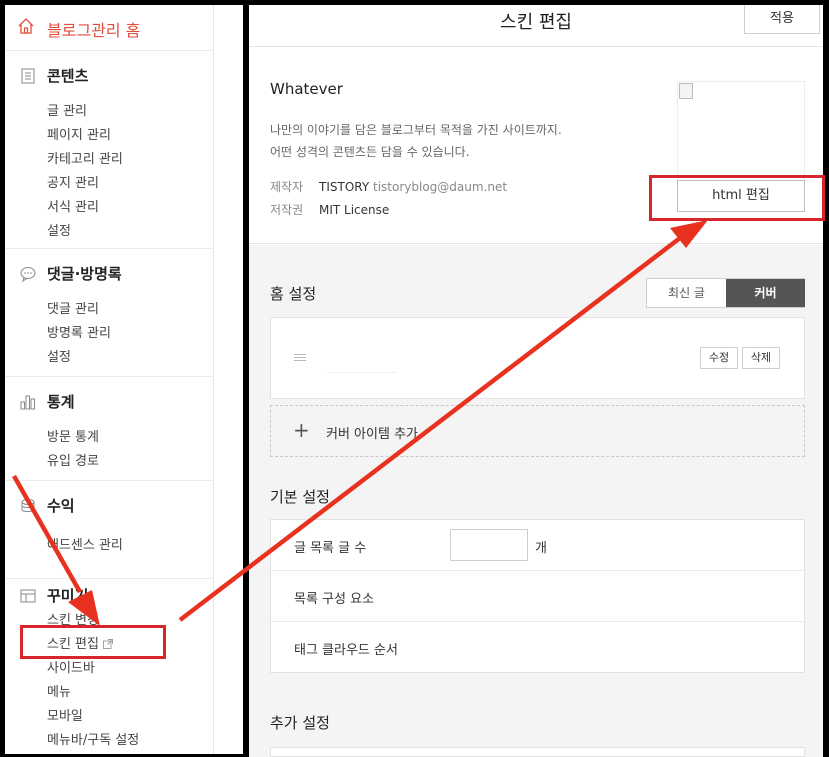 The width and height of the screenshot is (829, 757). Describe the element at coordinates (109, 429) in the screenshot. I see `sidebar-section-stats: 통계 방문 통계 유입 경로` at that location.